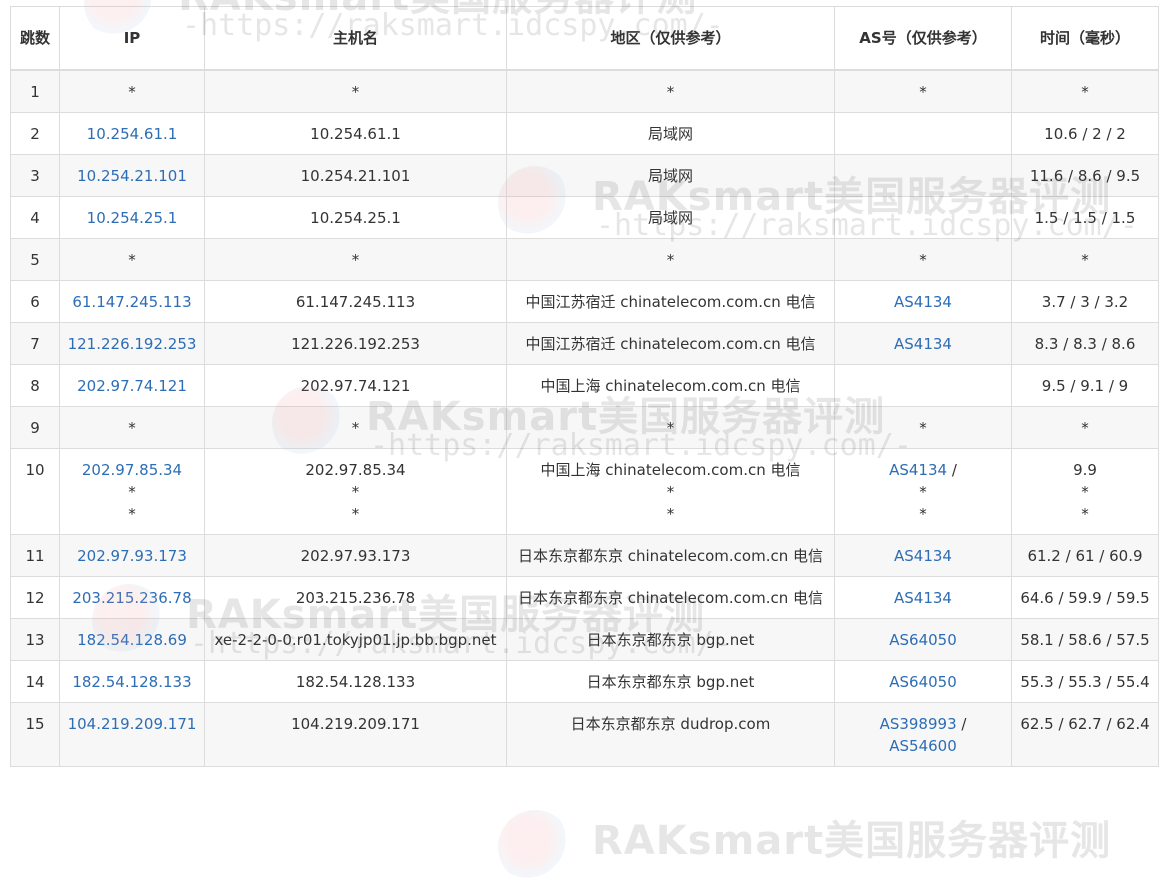  I want to click on ip-link: 203.215.236.78, so click(131, 598).